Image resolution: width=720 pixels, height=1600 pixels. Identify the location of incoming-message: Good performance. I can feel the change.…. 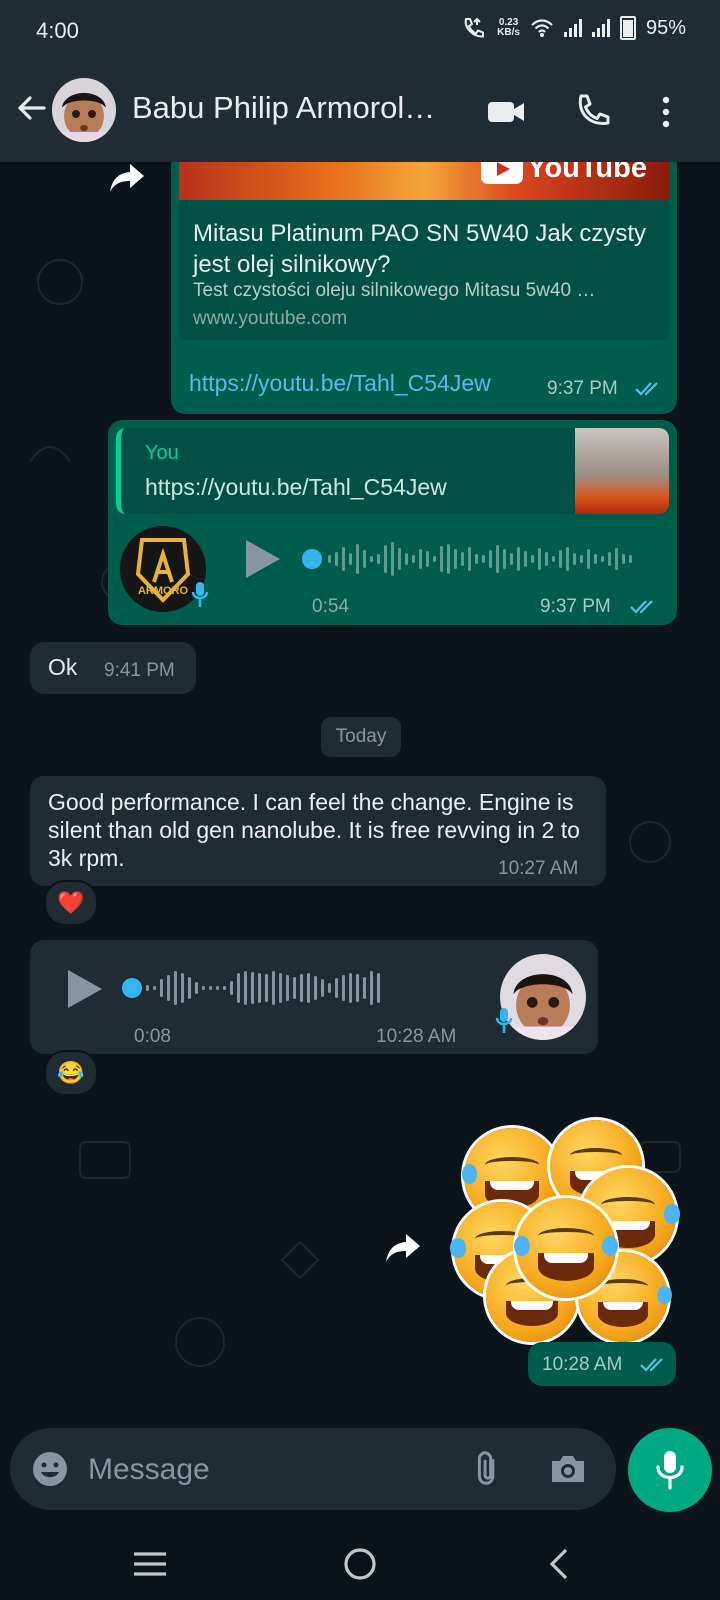
(318, 831).